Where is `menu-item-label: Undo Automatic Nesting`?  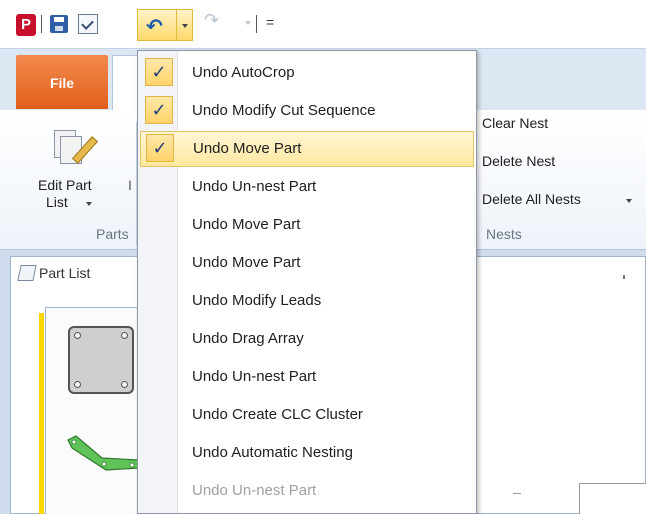
menu-item-label: Undo Automatic Nesting is located at coordinates (272, 452).